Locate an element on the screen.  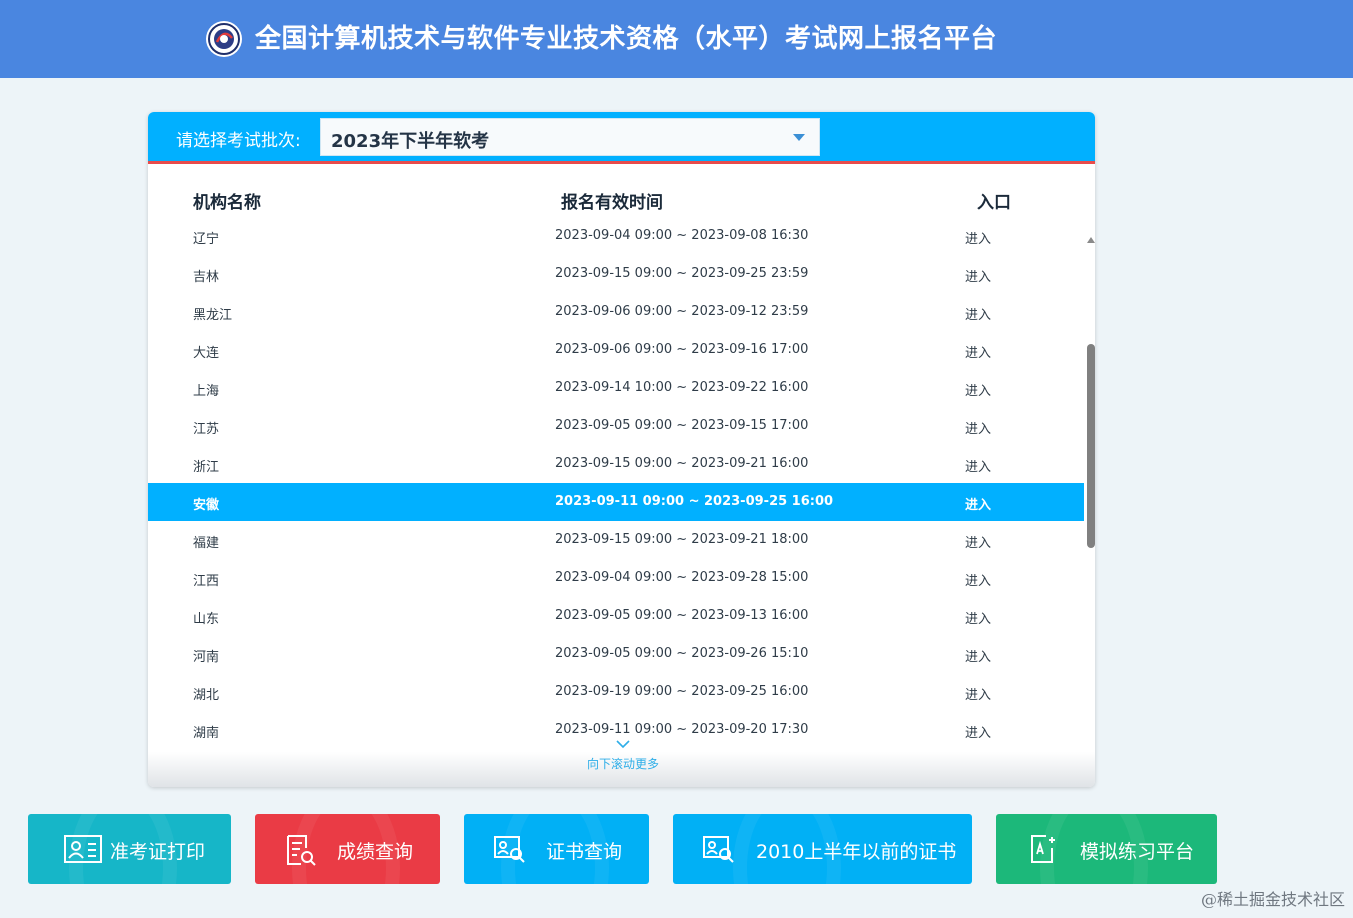
registration-time-cell: 2023-09-15 09:00 ~ 2023-09-25 23:59 is located at coordinates (682, 273).